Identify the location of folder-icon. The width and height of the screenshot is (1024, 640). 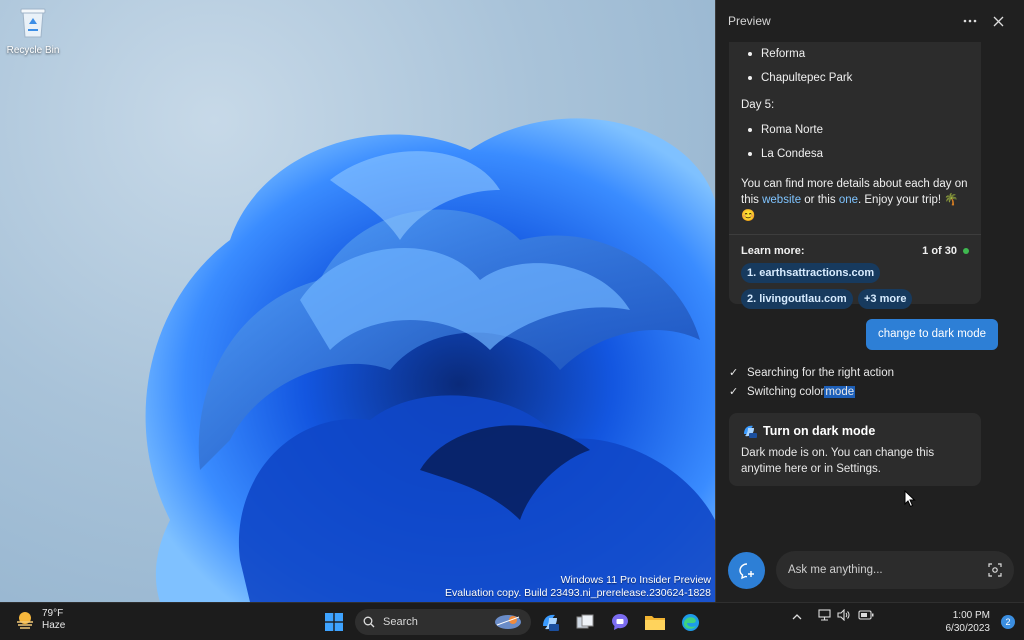
(655, 623).